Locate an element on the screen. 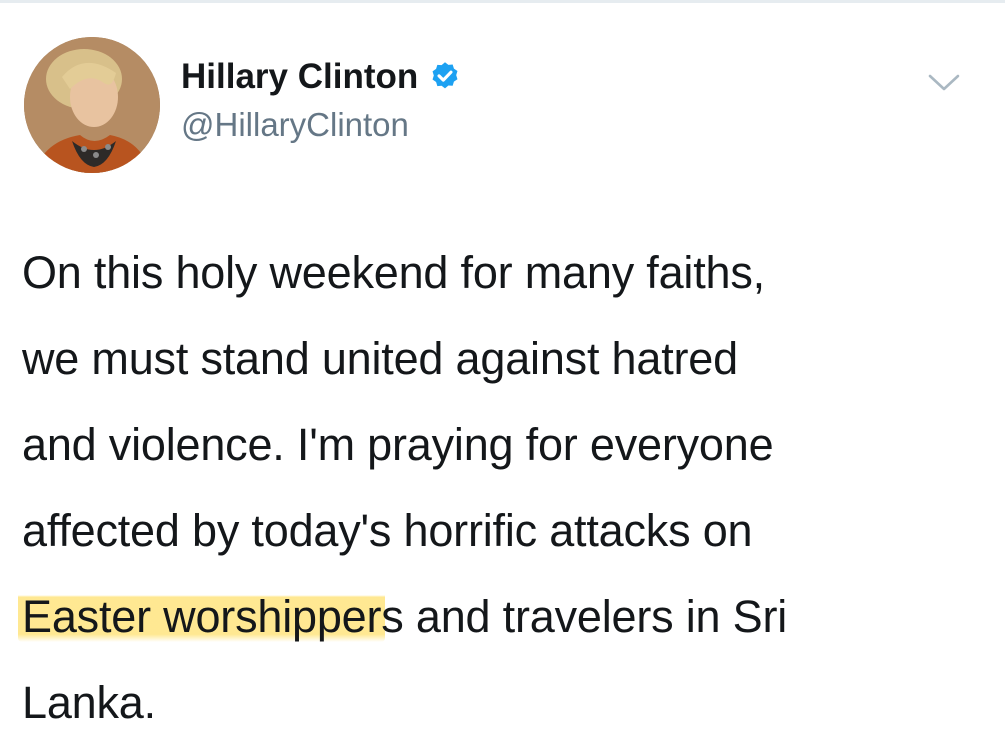 The image size is (1005, 746). more-options-button is located at coordinates (944, 83).